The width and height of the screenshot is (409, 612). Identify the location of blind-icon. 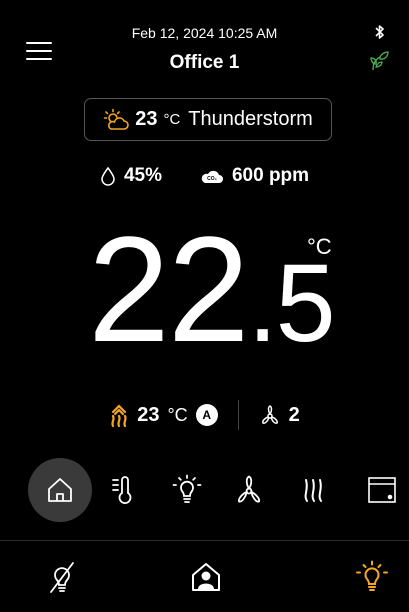
(382, 490).